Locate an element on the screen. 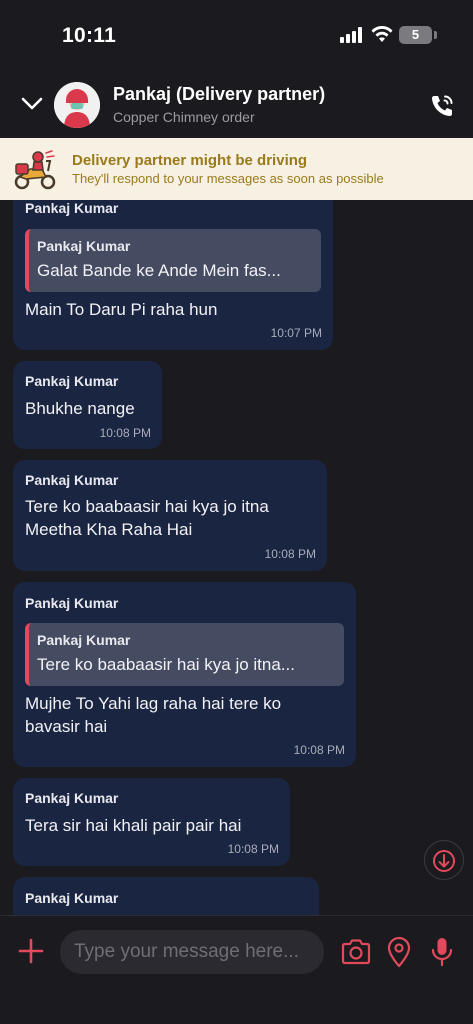 Image resolution: width=473 pixels, height=1024 pixels. camera-icon is located at coordinates (356, 952).